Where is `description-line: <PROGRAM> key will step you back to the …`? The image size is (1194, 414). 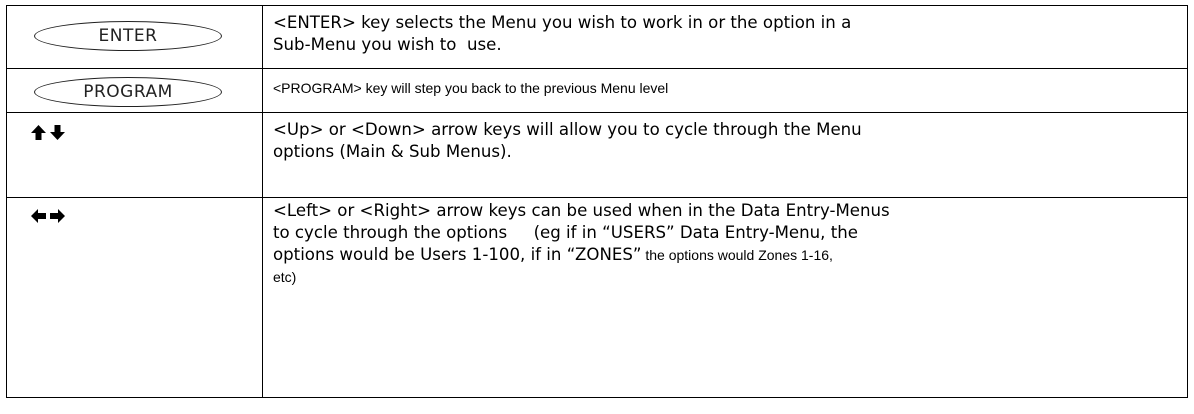
description-line: <PROGRAM> key will step you back to the … is located at coordinates (471, 88).